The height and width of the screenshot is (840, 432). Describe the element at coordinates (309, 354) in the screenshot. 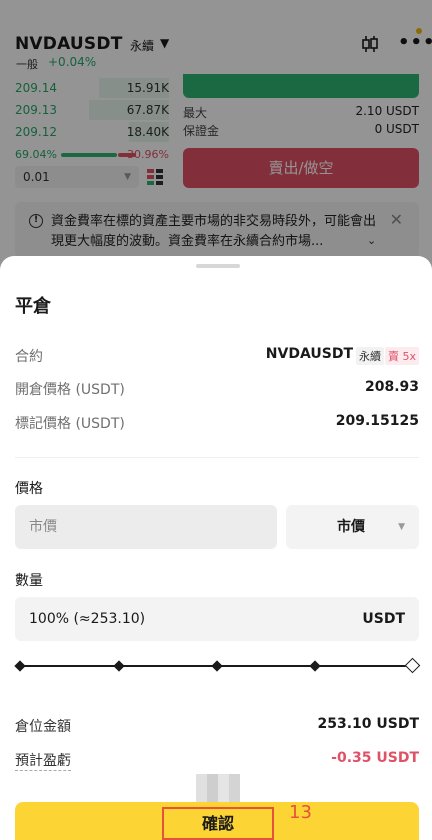

I see `contract-value: NVDAUSDT` at that location.